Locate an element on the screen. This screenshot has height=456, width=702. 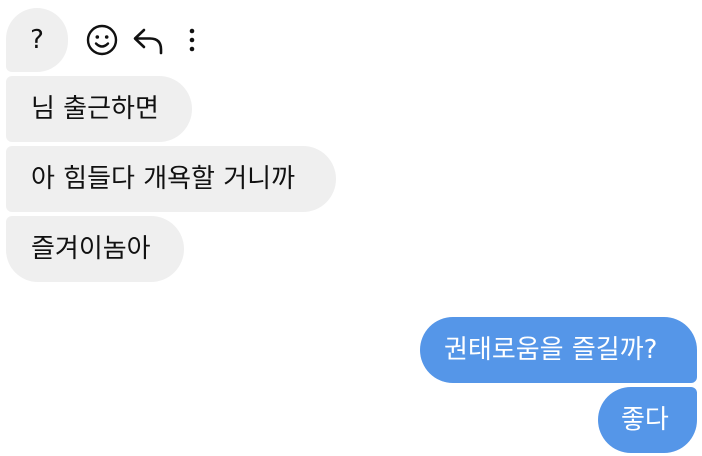
outgoing-message: 좋다 is located at coordinates (647, 420).